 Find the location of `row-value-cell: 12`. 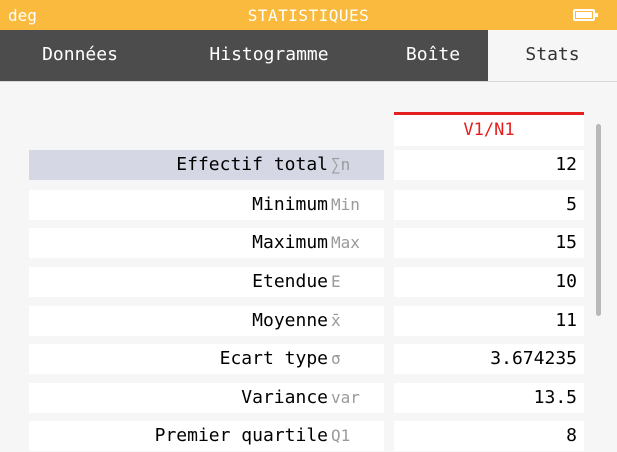

row-value-cell: 12 is located at coordinates (489, 165).